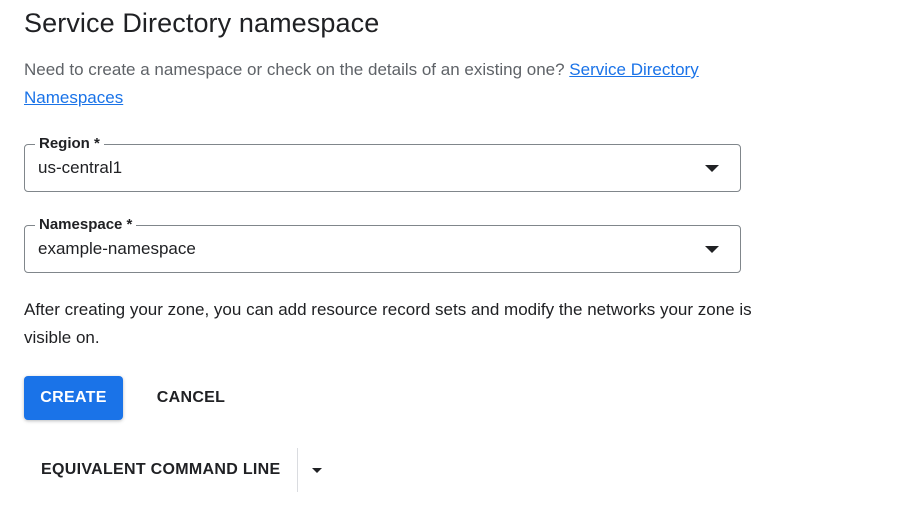 Image resolution: width=911 pixels, height=510 pixels. What do you see at coordinates (382, 244) in the screenshot?
I see `namespace-select: Namespace * example-namespace` at bounding box center [382, 244].